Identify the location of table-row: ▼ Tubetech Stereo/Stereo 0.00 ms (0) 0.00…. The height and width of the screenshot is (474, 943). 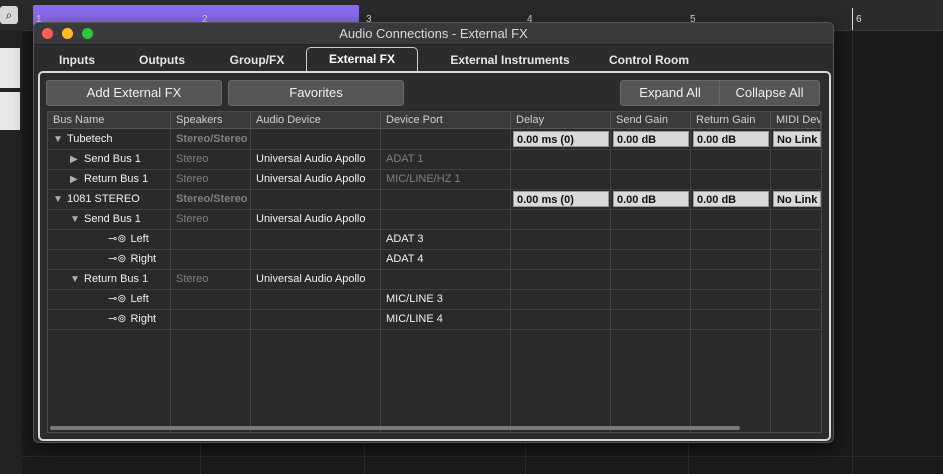
(434, 139).